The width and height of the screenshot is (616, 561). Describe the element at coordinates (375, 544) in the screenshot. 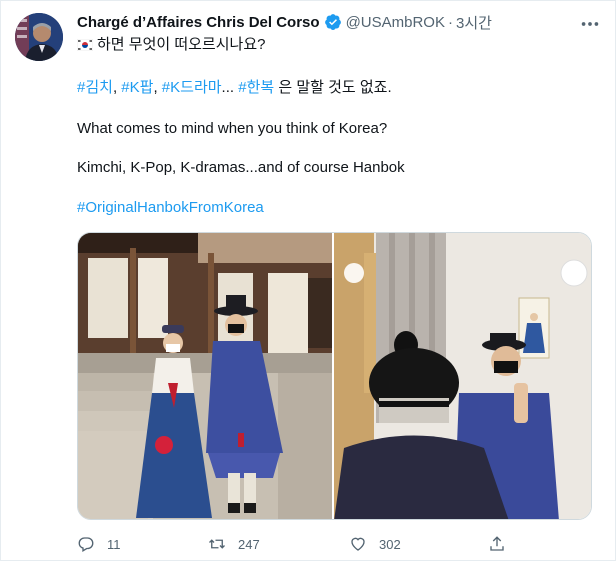

I see `like-button: 302` at that location.